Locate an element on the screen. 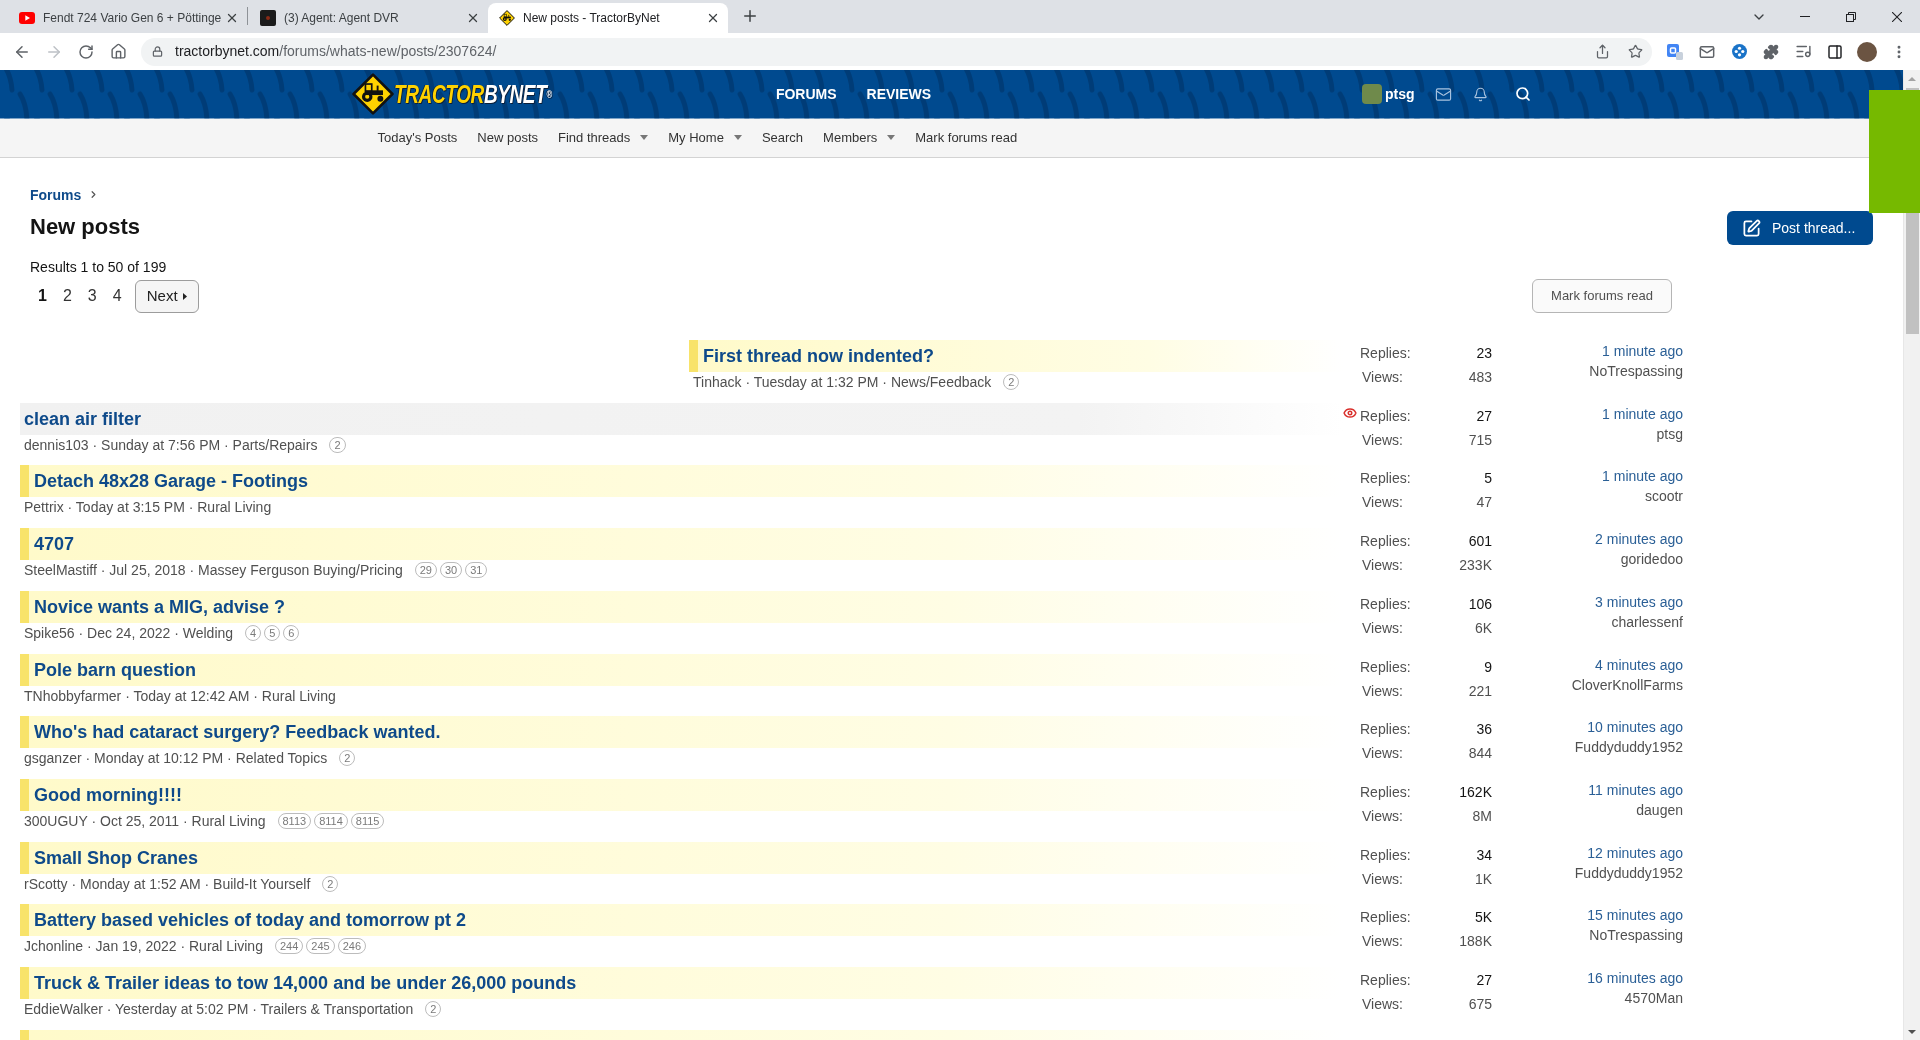 This screenshot has height=1040, width=1920. mark-forums-read-button: Mark forums read is located at coordinates (1602, 296).